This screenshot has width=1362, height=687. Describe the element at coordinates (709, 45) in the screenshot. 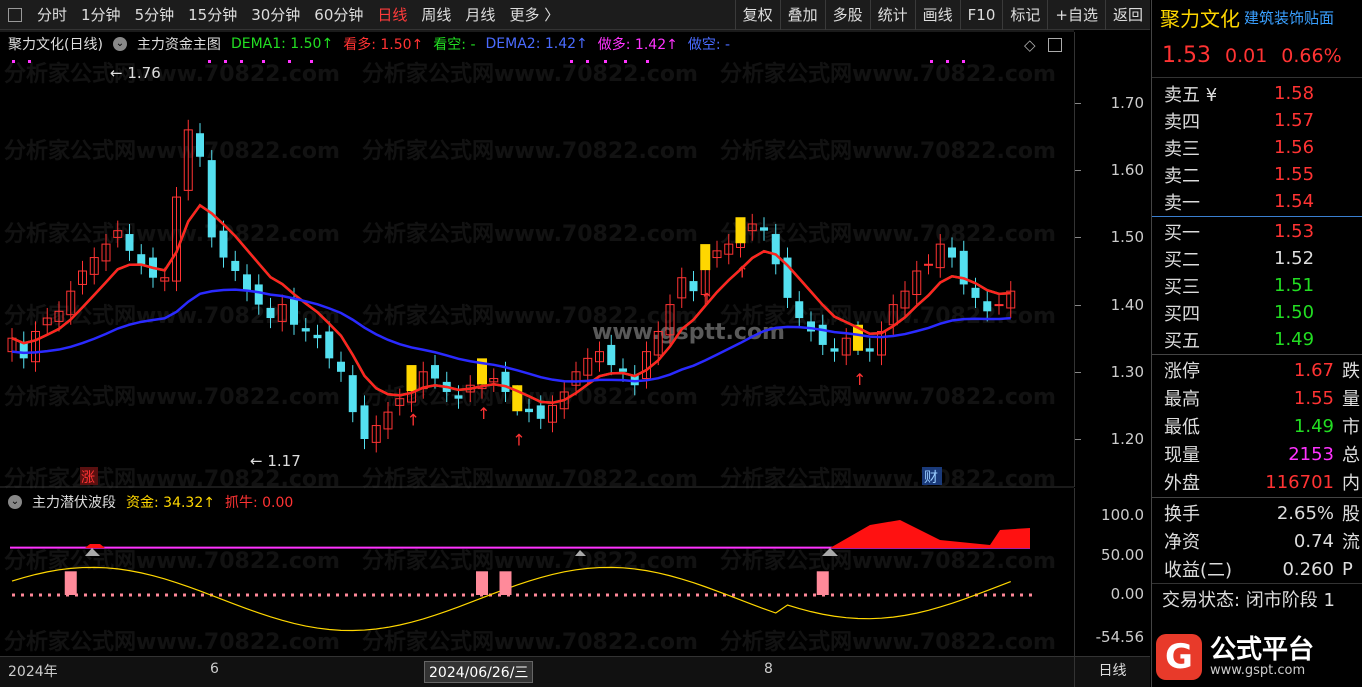

I see `zuokong-value: 做空: -` at that location.